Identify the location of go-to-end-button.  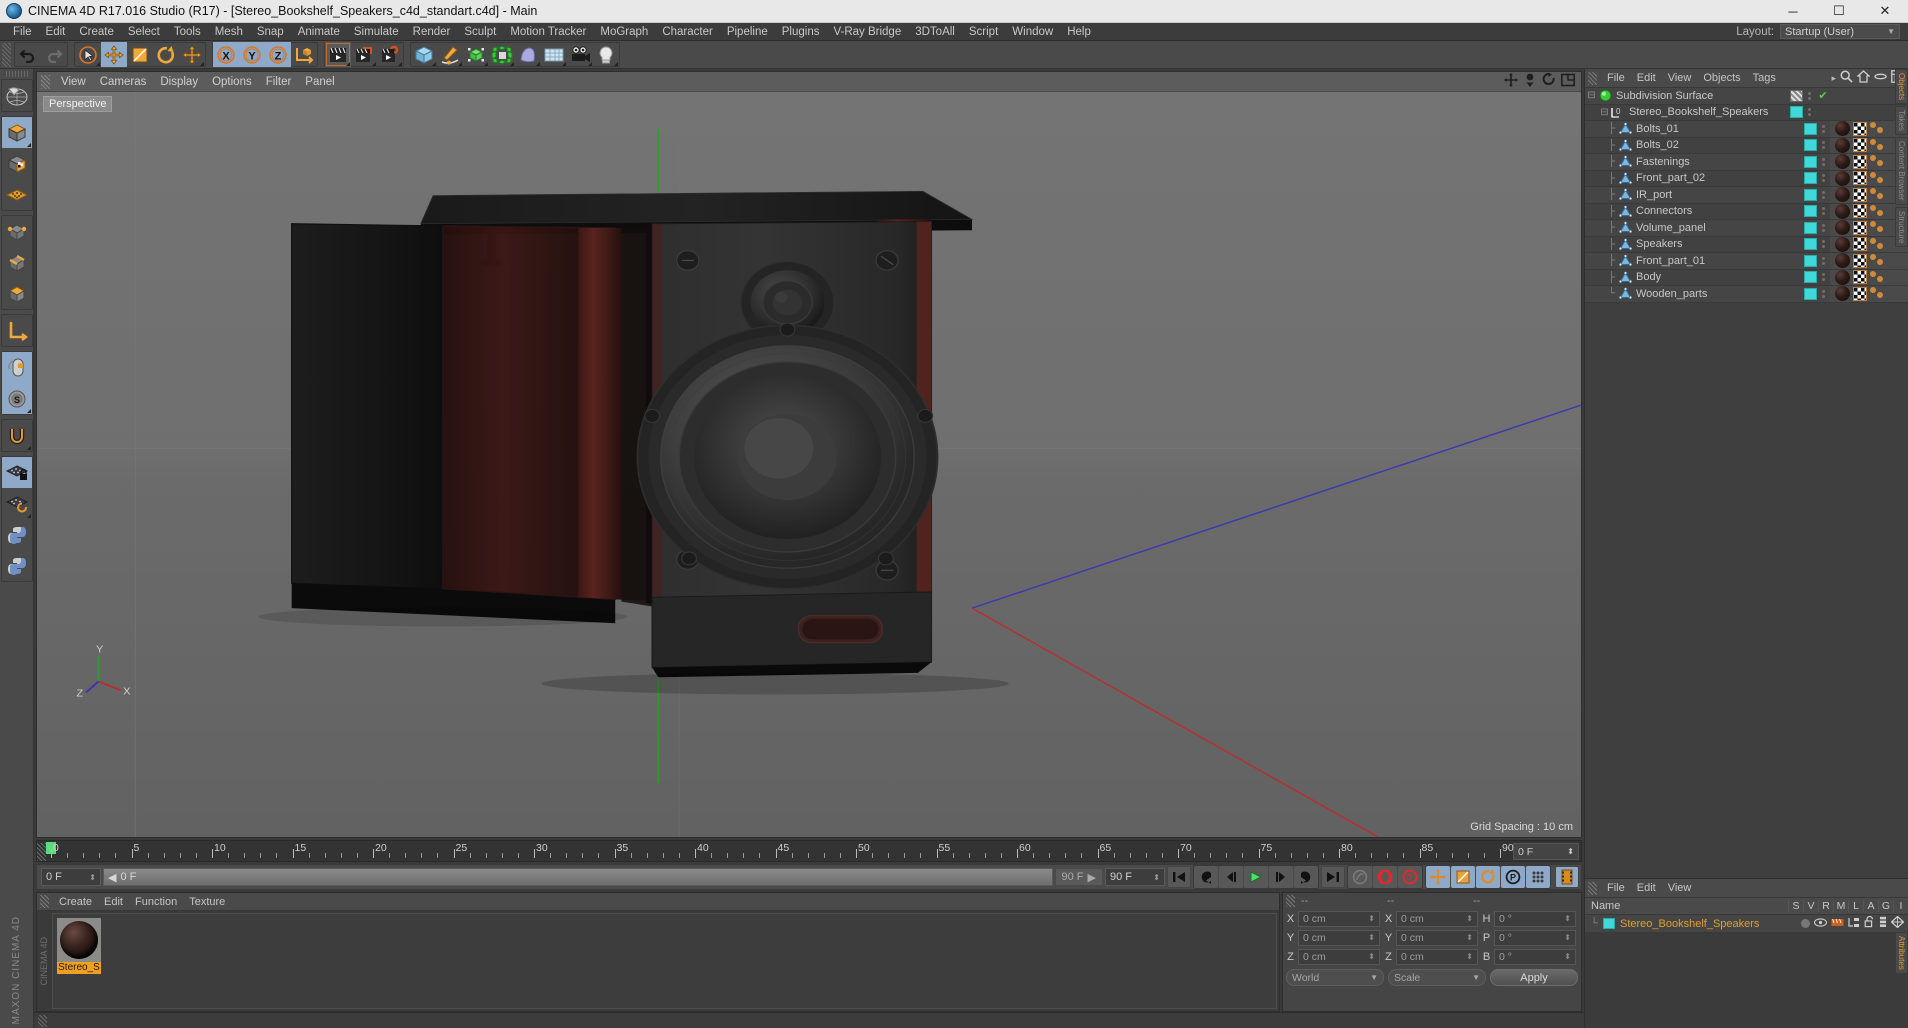
(1333, 877).